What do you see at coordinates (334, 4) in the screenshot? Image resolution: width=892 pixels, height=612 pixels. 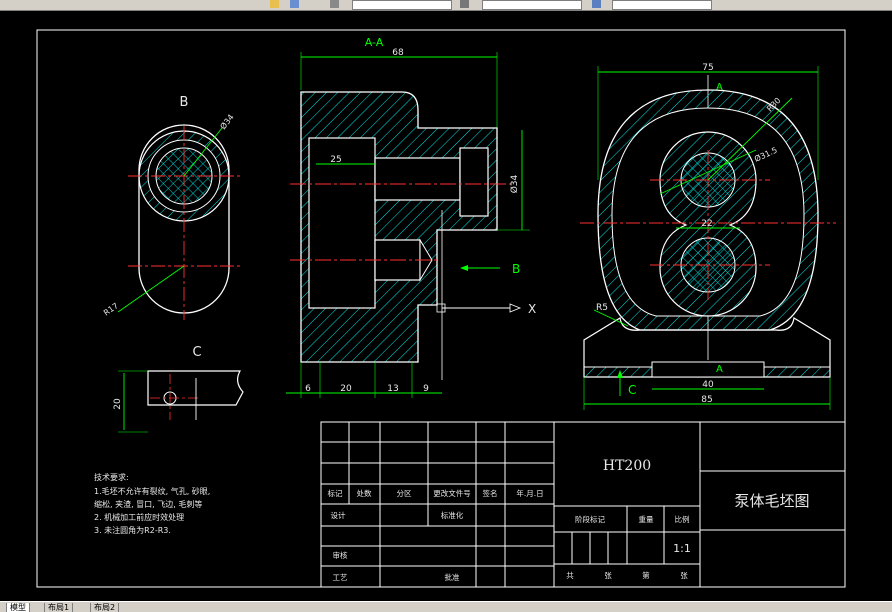 I see `match-prop-icon` at bounding box center [334, 4].